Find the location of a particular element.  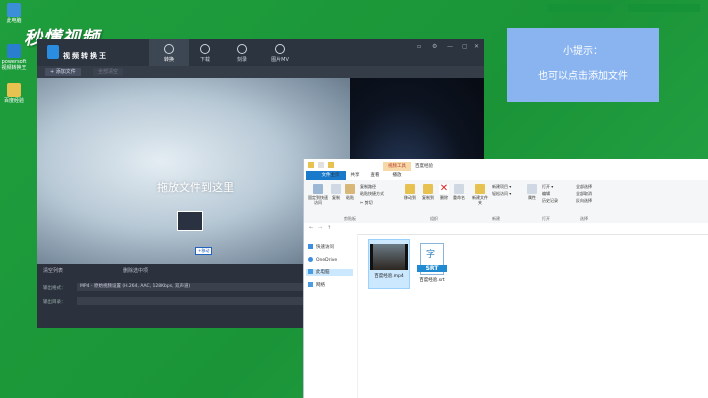

desktop-icon-label: 百度经验 is located at coordinates (13, 101).